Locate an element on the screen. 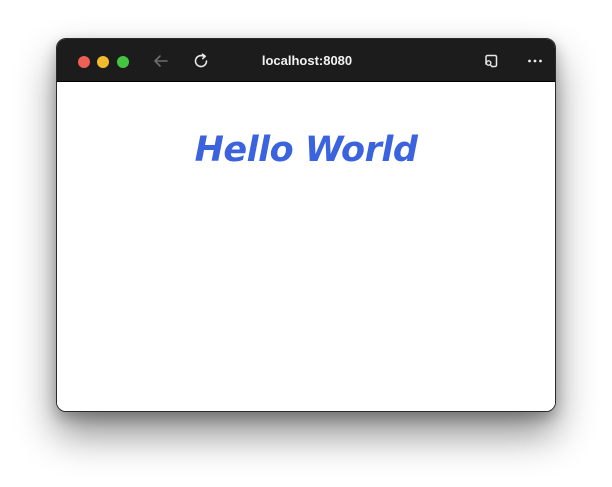 Image resolution: width=612 pixels, height=487 pixels. page-heading: Hello World is located at coordinates (306, 150).